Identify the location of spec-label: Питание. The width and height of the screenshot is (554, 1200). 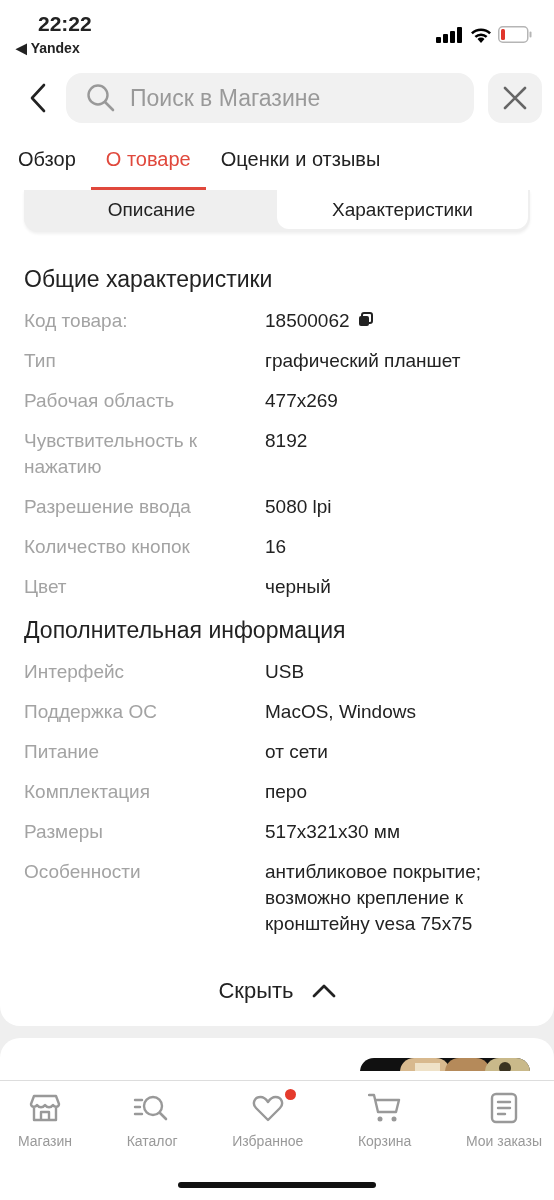
(62, 752).